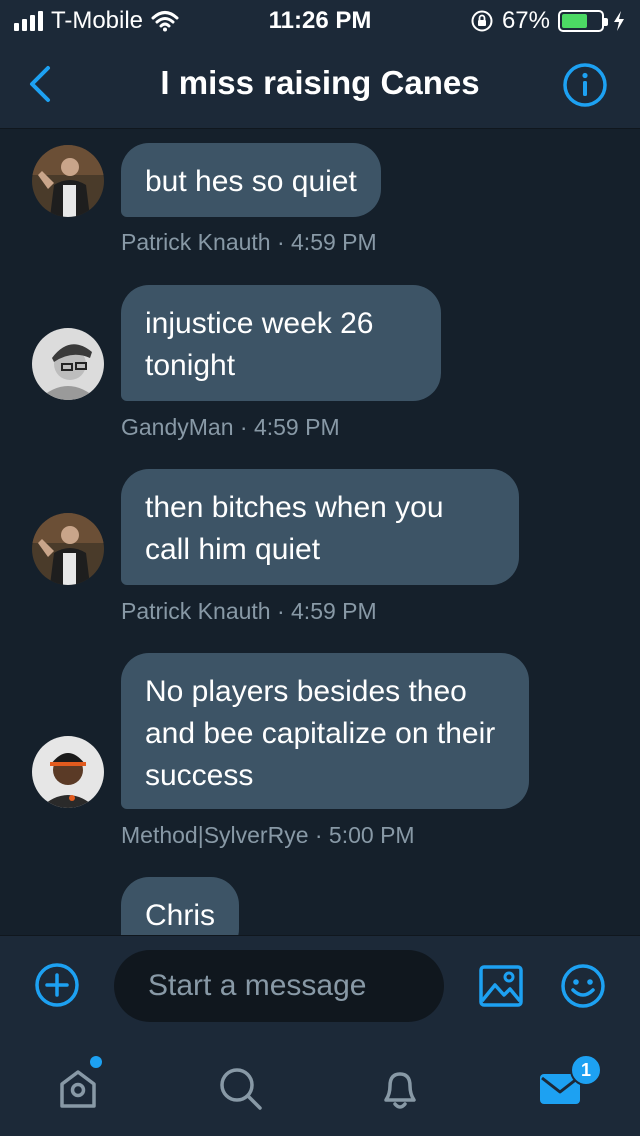  I want to click on conversation-header: I miss raising Canes, so click(320, 84).